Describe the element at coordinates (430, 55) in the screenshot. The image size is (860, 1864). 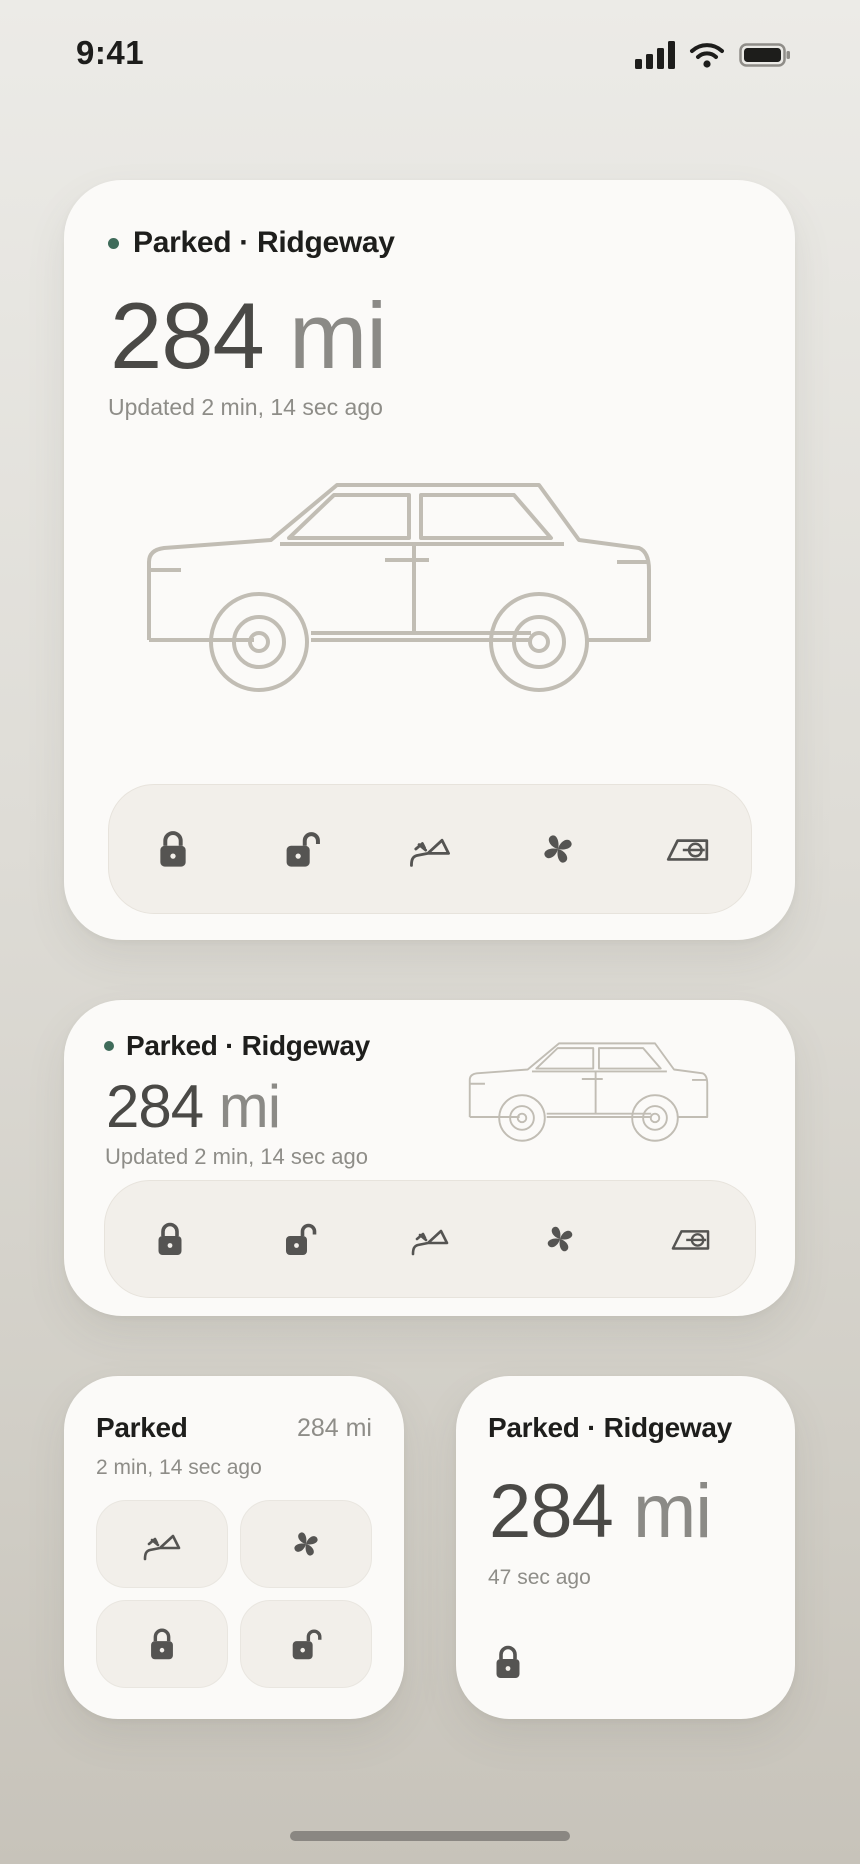
I see `status-bar: 9:41` at that location.